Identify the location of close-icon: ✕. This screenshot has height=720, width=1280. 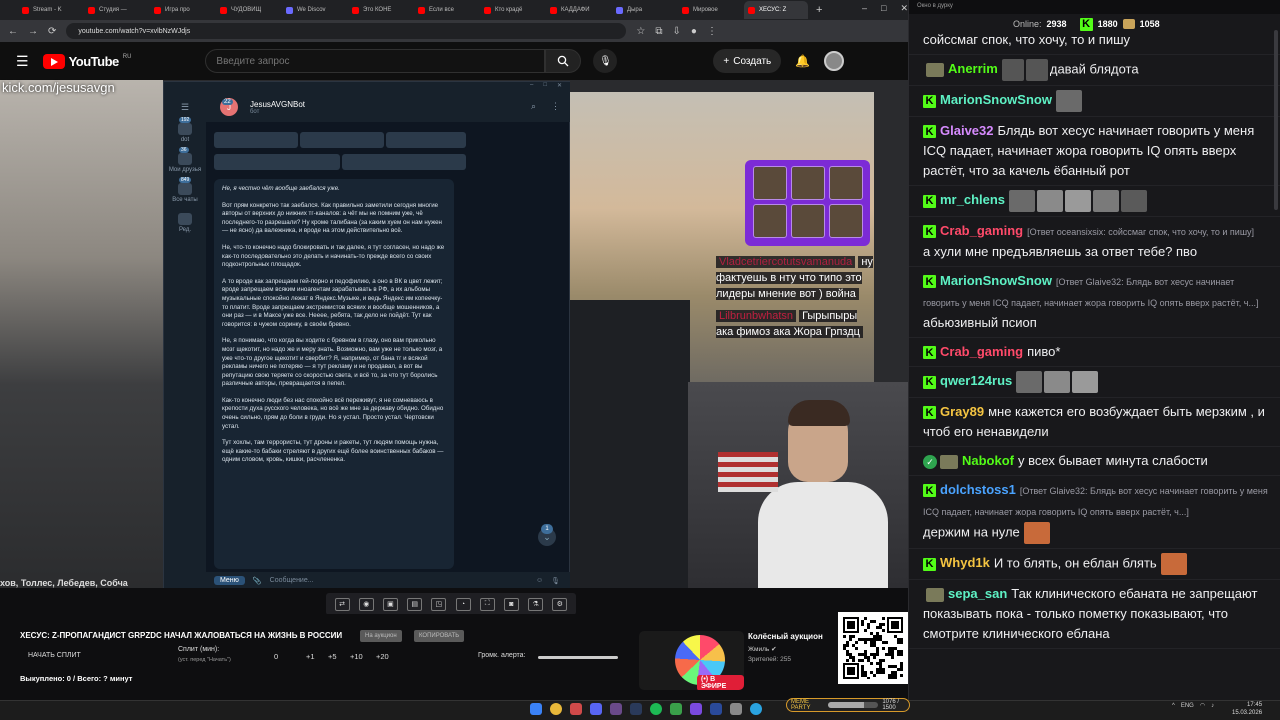
(904, 8).